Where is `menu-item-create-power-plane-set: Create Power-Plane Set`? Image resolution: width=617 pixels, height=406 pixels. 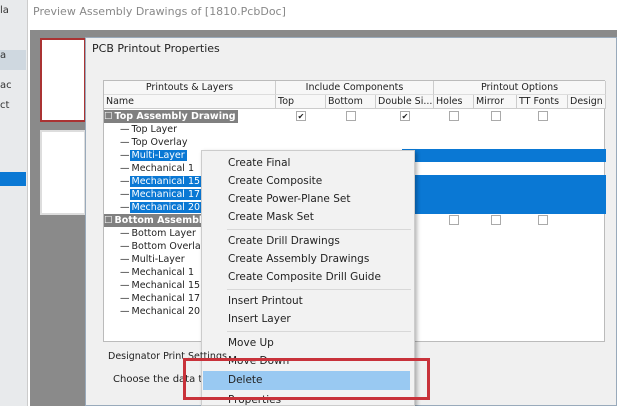 menu-item-create-power-plane-set: Create Power-Plane Set is located at coordinates (289, 199).